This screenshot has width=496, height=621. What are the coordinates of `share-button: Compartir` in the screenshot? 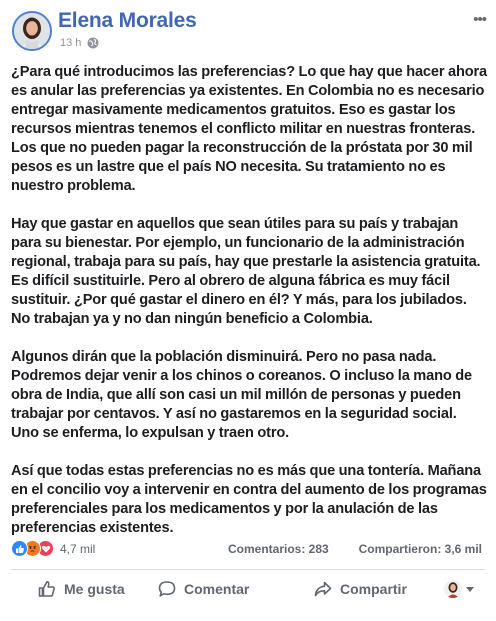 It's located at (360, 589).